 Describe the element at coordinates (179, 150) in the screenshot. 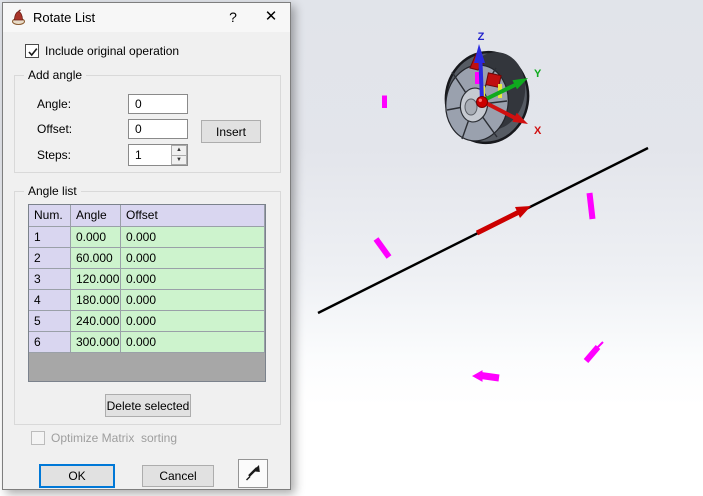

I see `spinner-up-button: ▲` at that location.